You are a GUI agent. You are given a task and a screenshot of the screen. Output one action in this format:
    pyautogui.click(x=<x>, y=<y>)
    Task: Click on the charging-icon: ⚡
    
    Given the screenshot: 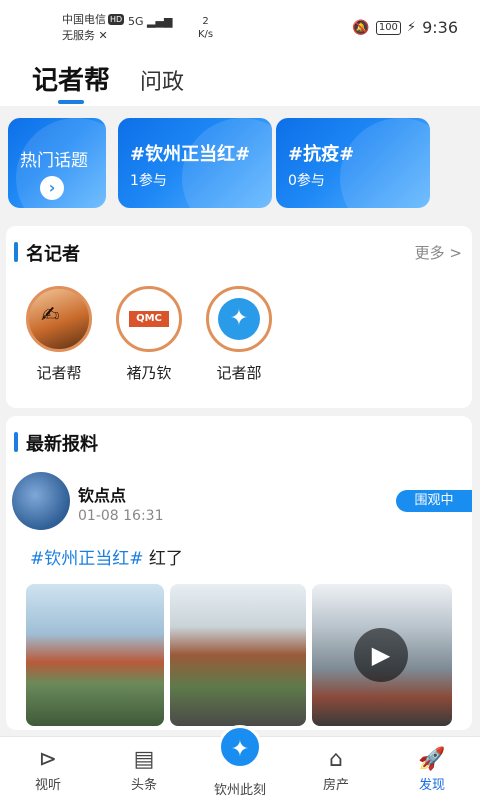 What is the action you would take?
    pyautogui.click(x=411, y=27)
    